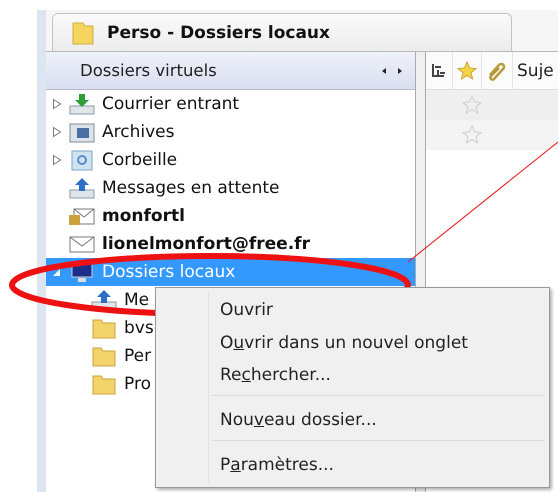  I want to click on pane-title: Dossiers virtuels, so click(148, 70).